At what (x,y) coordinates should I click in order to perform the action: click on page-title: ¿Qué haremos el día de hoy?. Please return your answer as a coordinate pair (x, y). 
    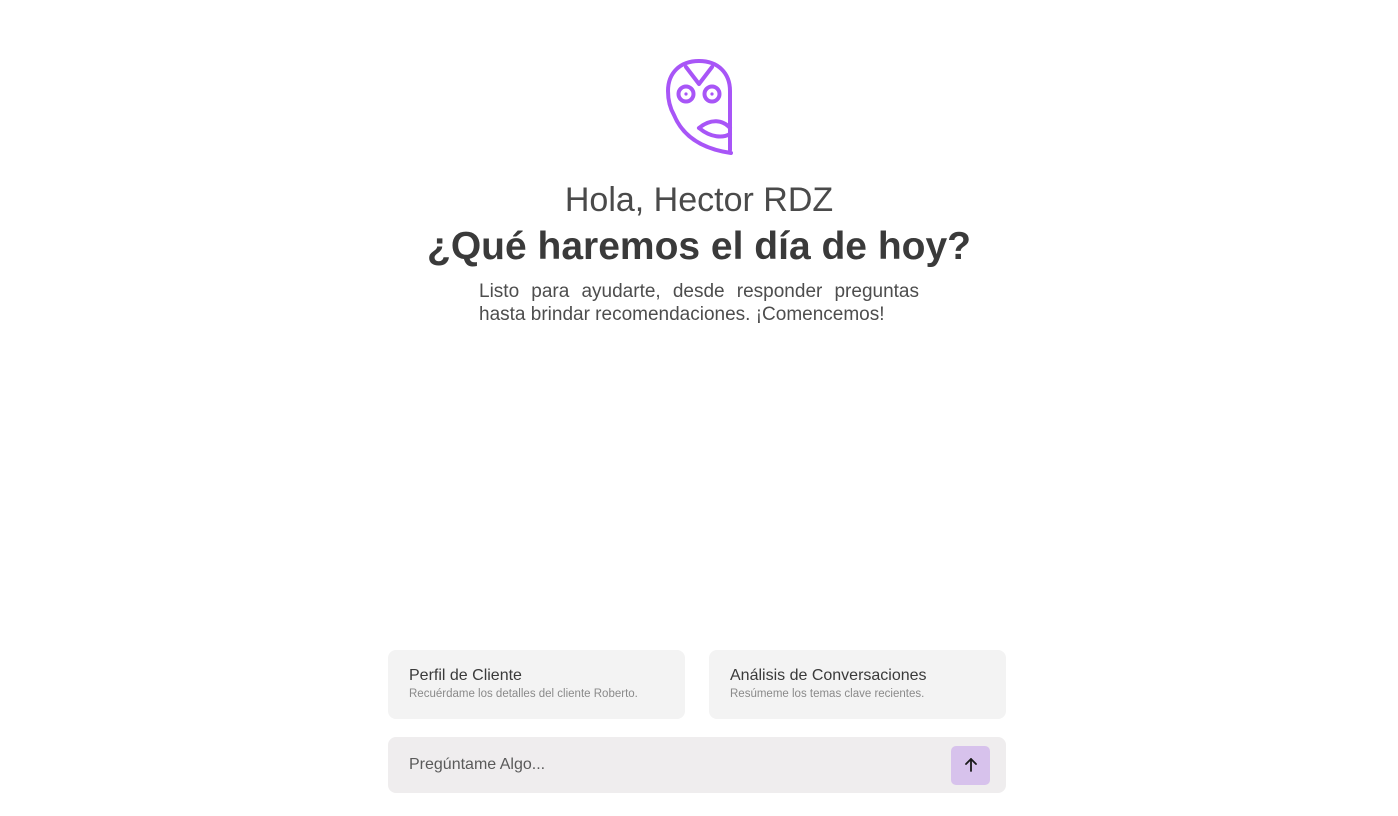
    Looking at the image, I should click on (699, 246).